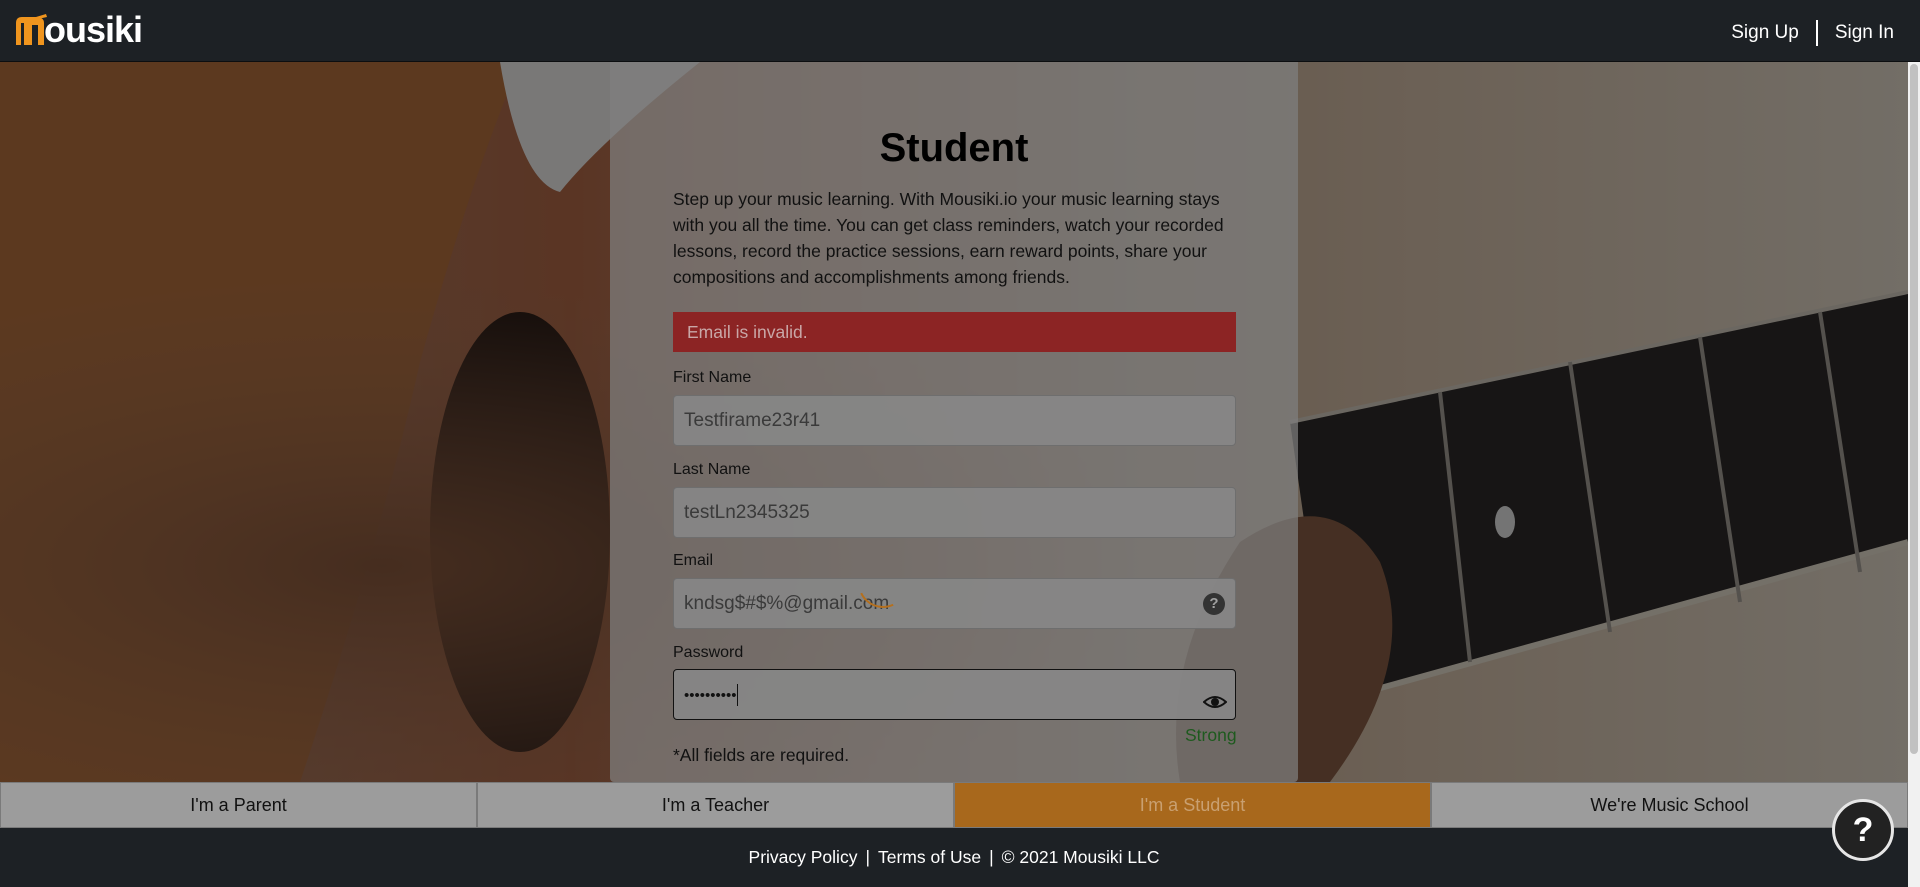 This screenshot has width=1920, height=887. What do you see at coordinates (238, 805) in the screenshot?
I see `tab-parent: I'm a Parent` at bounding box center [238, 805].